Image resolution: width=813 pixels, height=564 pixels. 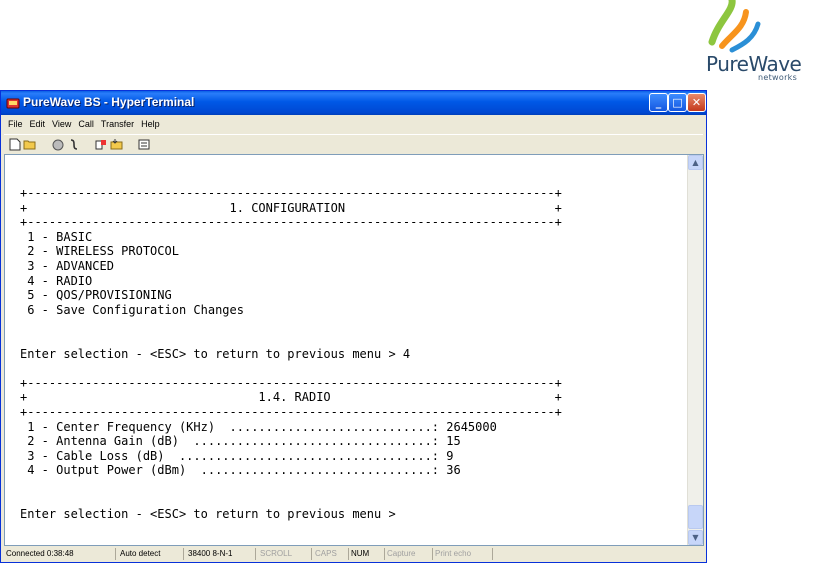 I want to click on status-print-echo: Print echo, so click(x=463, y=554).